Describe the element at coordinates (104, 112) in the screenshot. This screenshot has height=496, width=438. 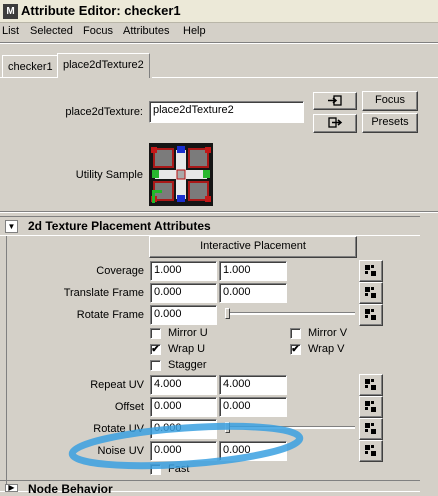
I see `node-type-label: place2dTexture:` at that location.